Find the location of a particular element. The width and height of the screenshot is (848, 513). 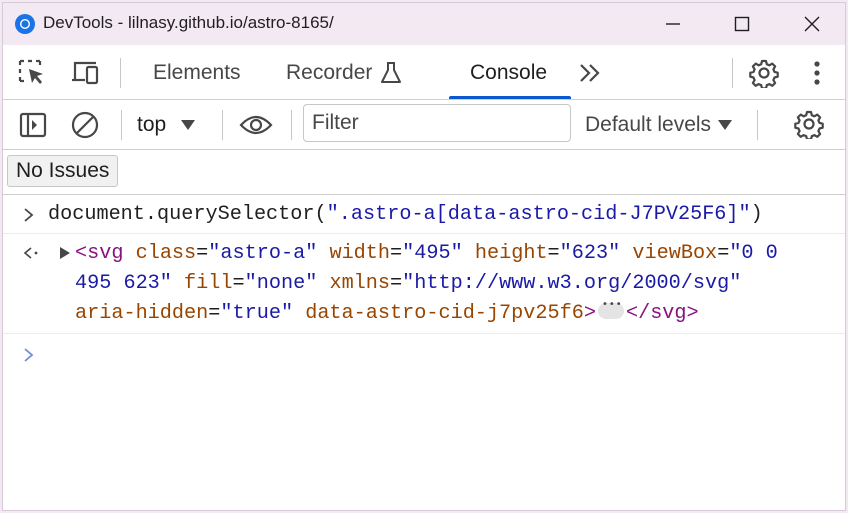

filter-input is located at coordinates (437, 123).